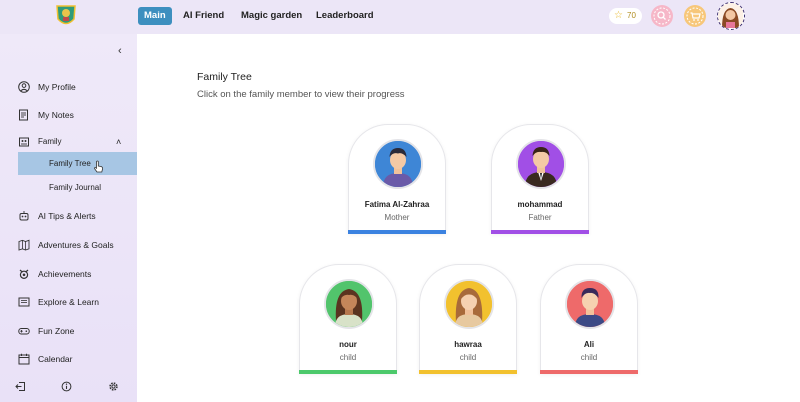 Image resolution: width=800 pixels, height=402 pixels. I want to click on sidebar-item-label: Fun Zone, so click(56, 331).